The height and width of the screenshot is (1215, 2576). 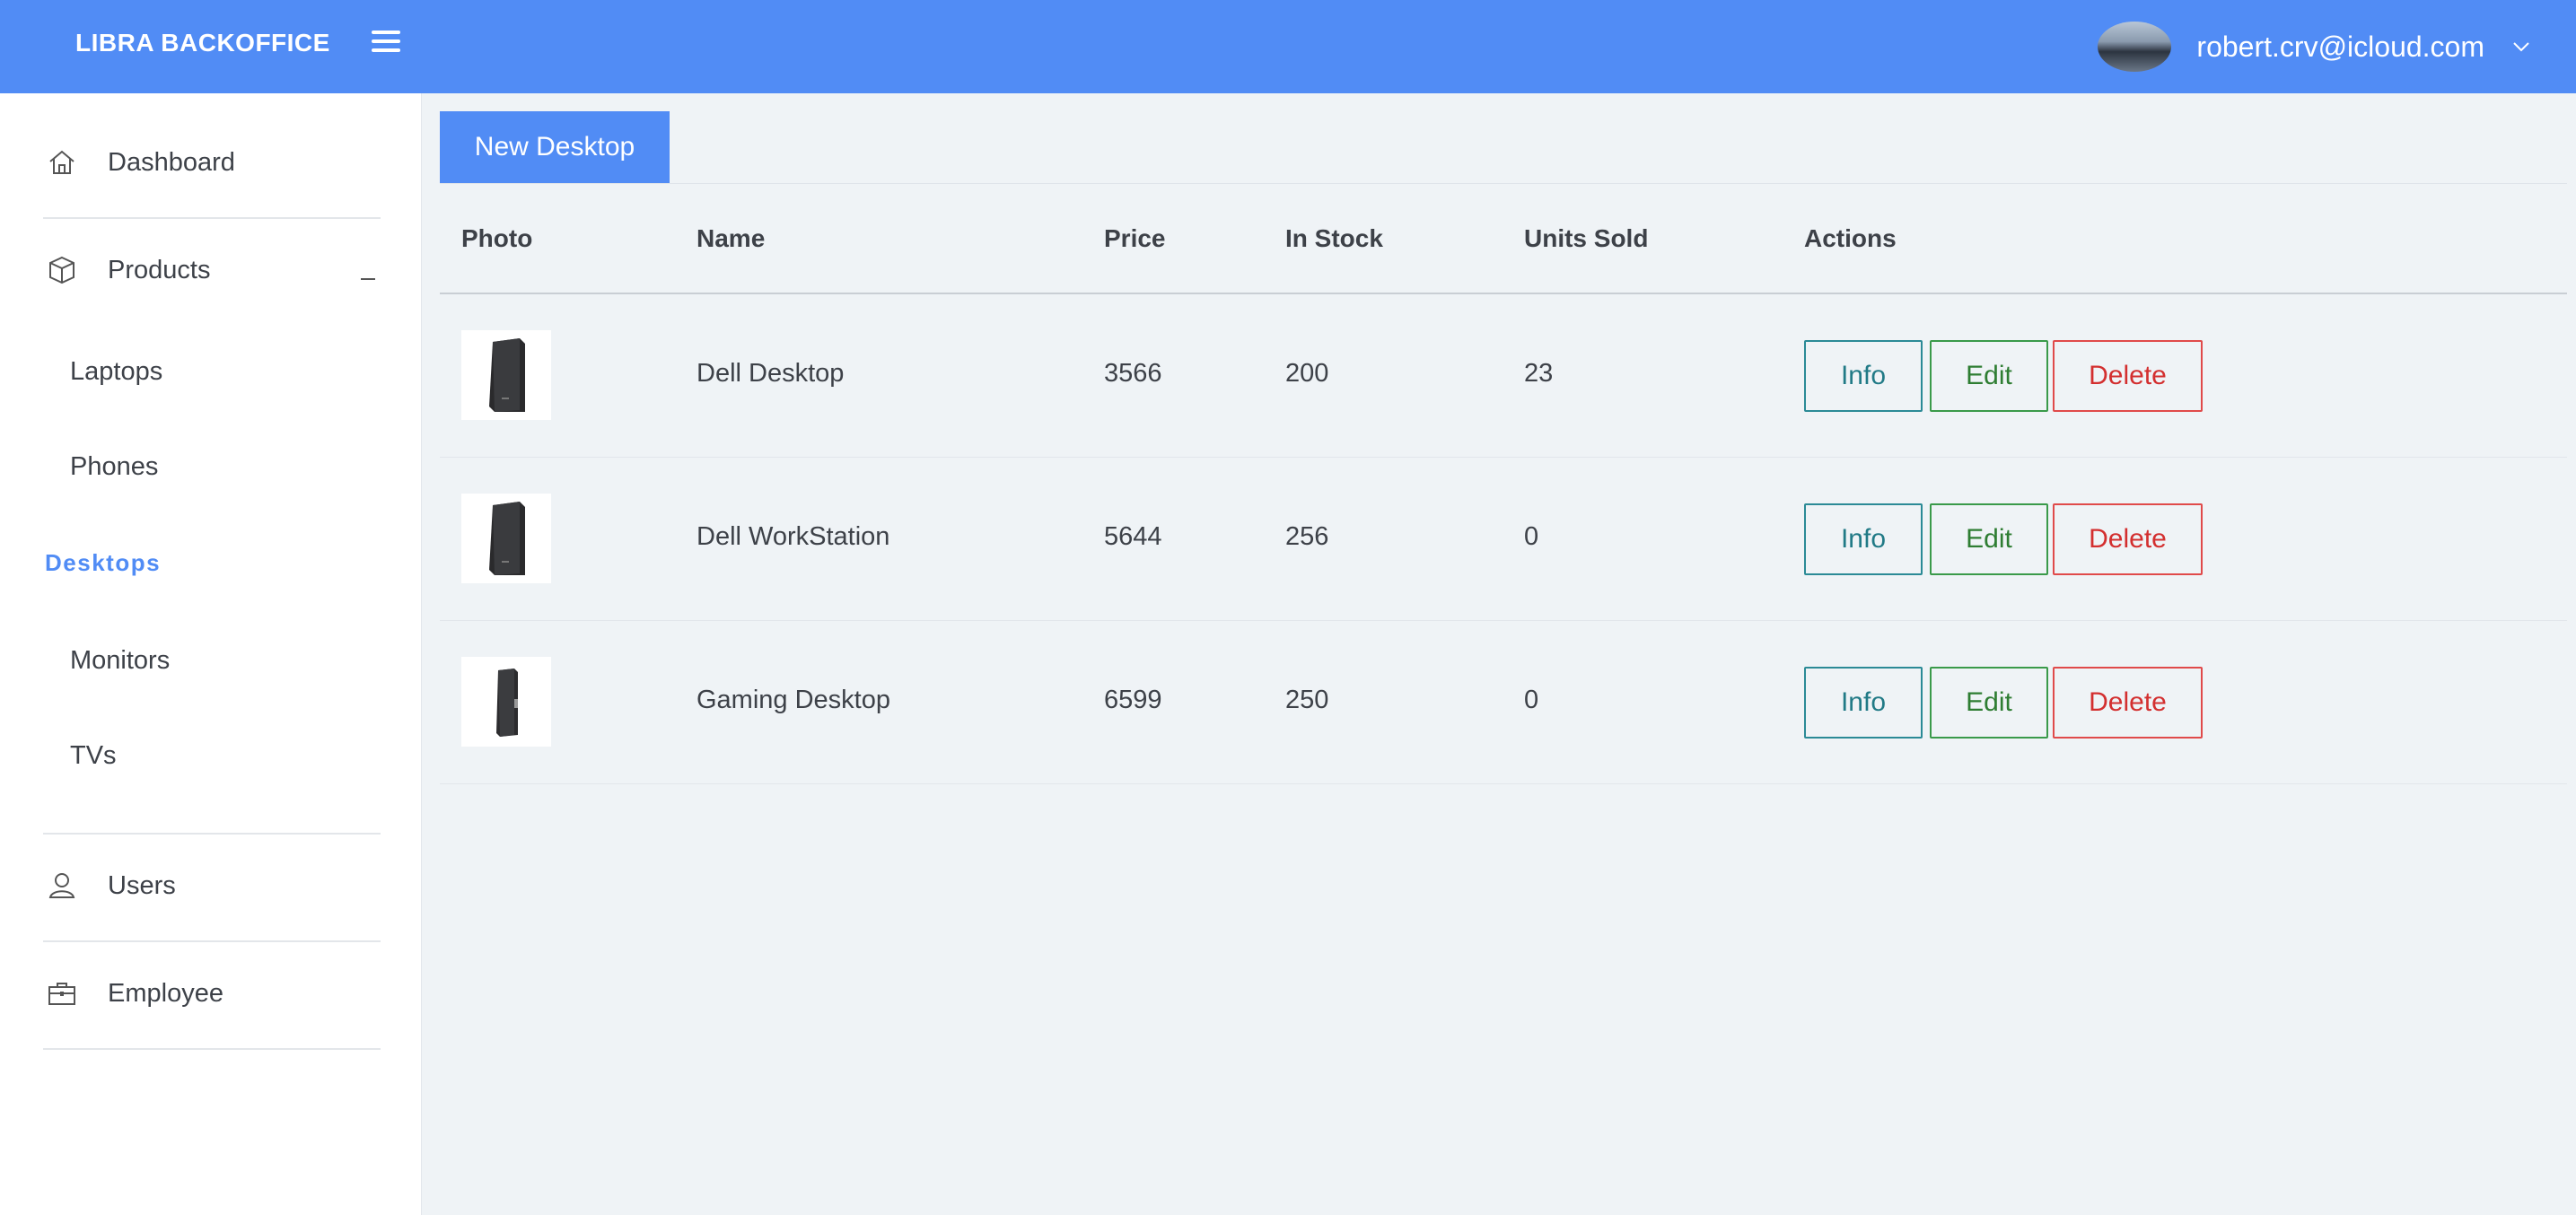 I want to click on product-in-stock: 200, so click(x=1307, y=373).